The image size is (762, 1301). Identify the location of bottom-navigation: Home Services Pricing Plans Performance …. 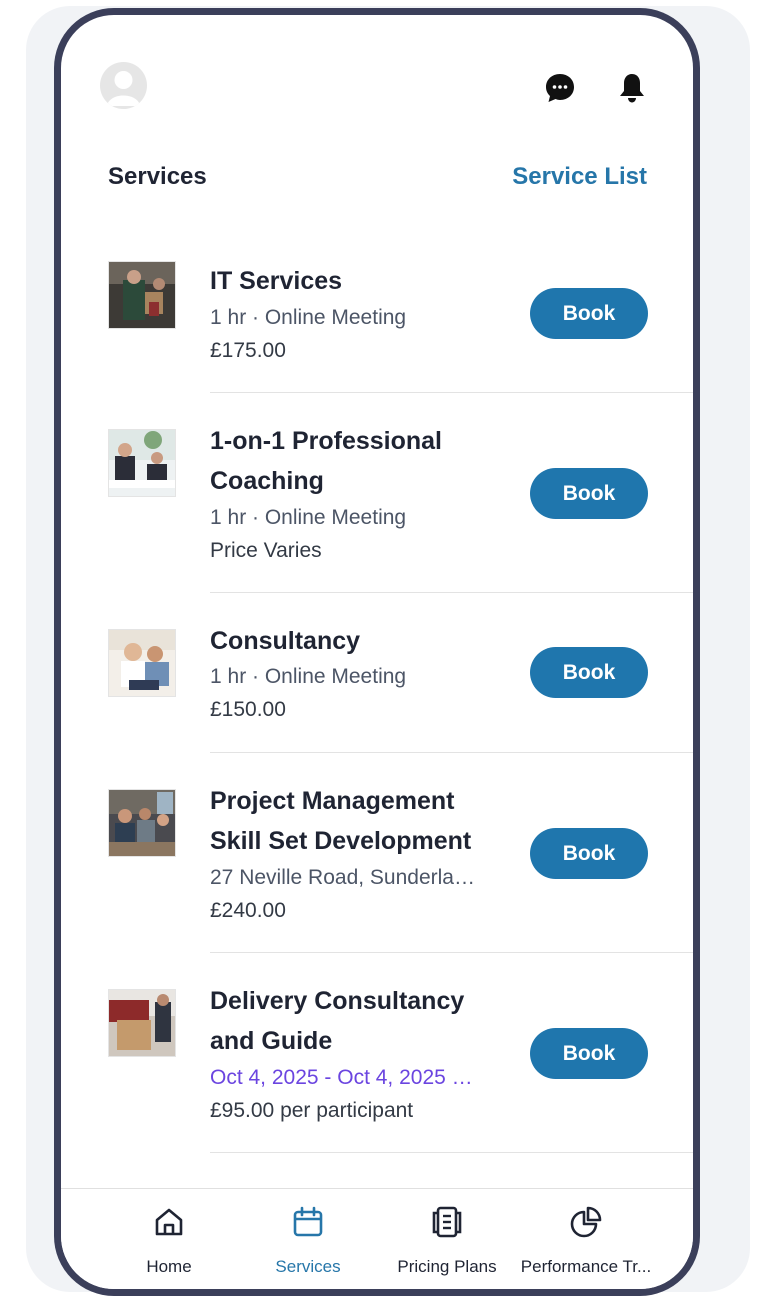
(377, 1238).